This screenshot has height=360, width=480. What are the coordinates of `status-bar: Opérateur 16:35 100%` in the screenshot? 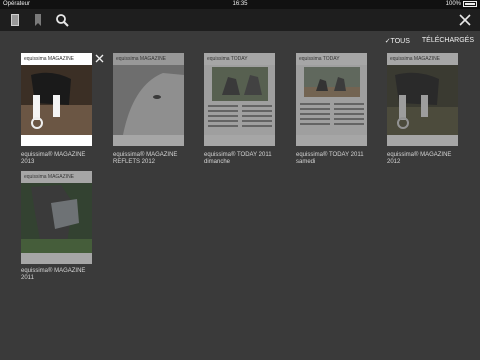 It's located at (240, 4).